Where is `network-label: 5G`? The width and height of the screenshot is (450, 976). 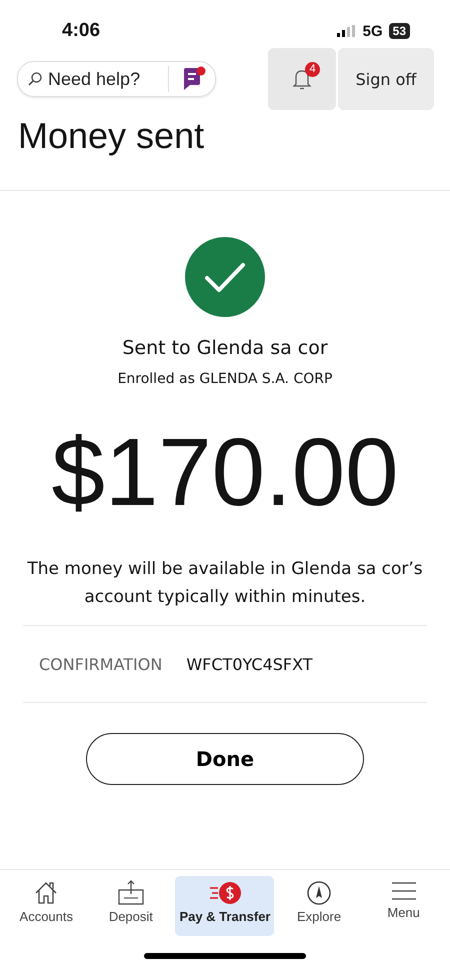 network-label: 5G is located at coordinates (372, 31).